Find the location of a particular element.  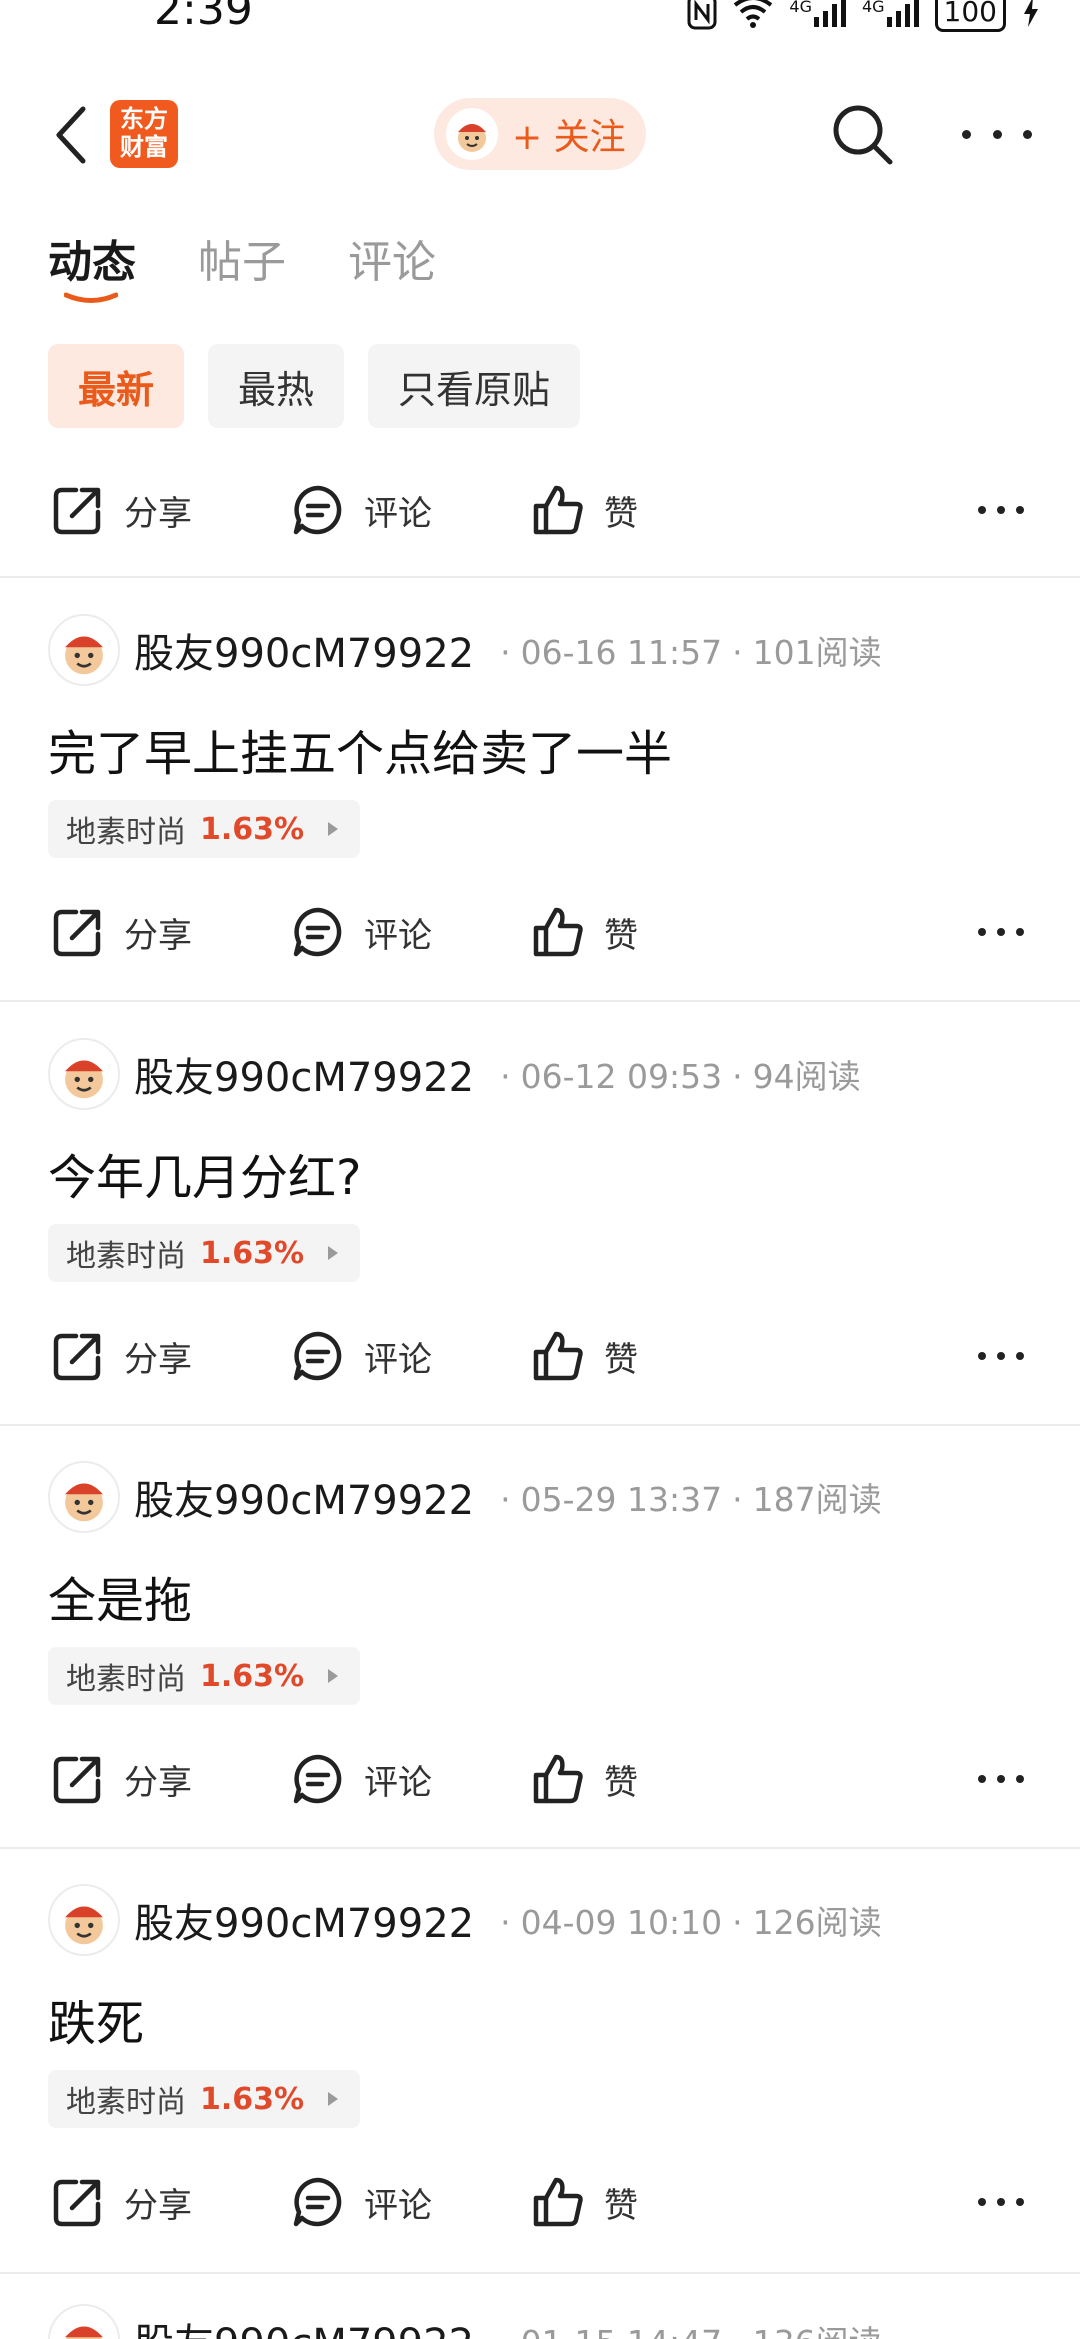

nfc-icon is located at coordinates (702, 15).